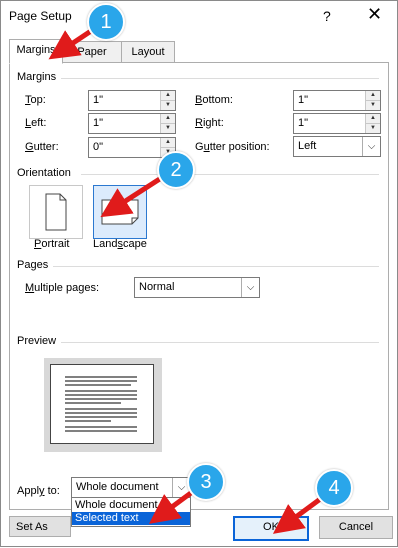 The height and width of the screenshot is (548, 398). What do you see at coordinates (334, 488) in the screenshot?
I see `callout-4: 4` at bounding box center [334, 488].